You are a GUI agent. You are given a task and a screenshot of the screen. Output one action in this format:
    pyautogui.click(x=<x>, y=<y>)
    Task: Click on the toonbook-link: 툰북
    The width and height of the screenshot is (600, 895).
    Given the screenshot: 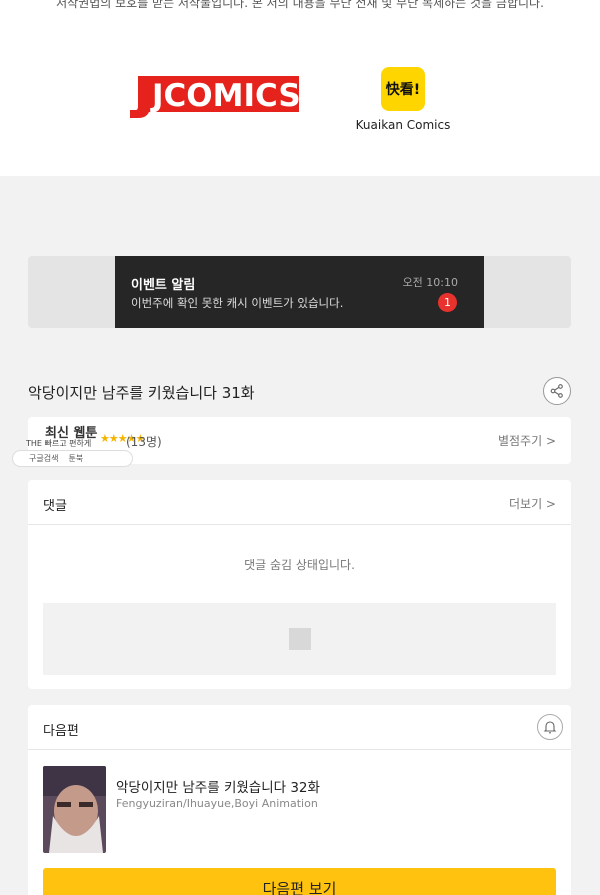 What is the action you would take?
    pyautogui.click(x=75, y=458)
    